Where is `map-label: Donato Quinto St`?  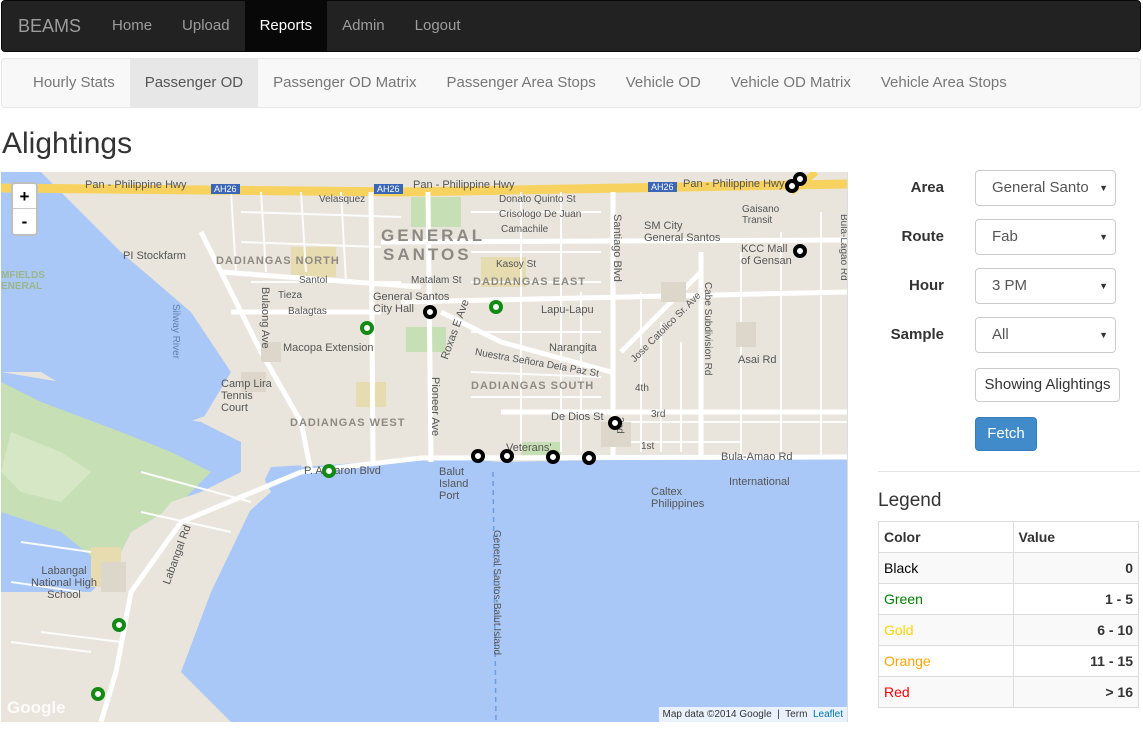 map-label: Donato Quinto St is located at coordinates (537, 199).